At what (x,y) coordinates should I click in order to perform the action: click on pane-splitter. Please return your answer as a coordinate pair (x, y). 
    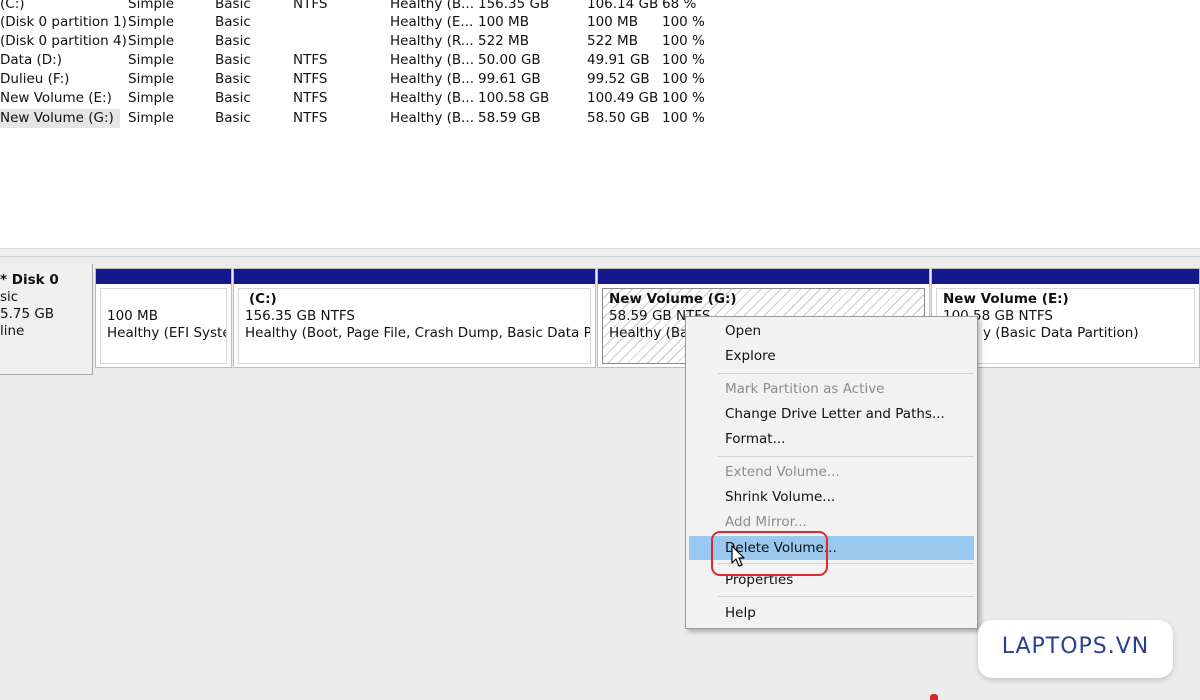
    Looking at the image, I should click on (600, 252).